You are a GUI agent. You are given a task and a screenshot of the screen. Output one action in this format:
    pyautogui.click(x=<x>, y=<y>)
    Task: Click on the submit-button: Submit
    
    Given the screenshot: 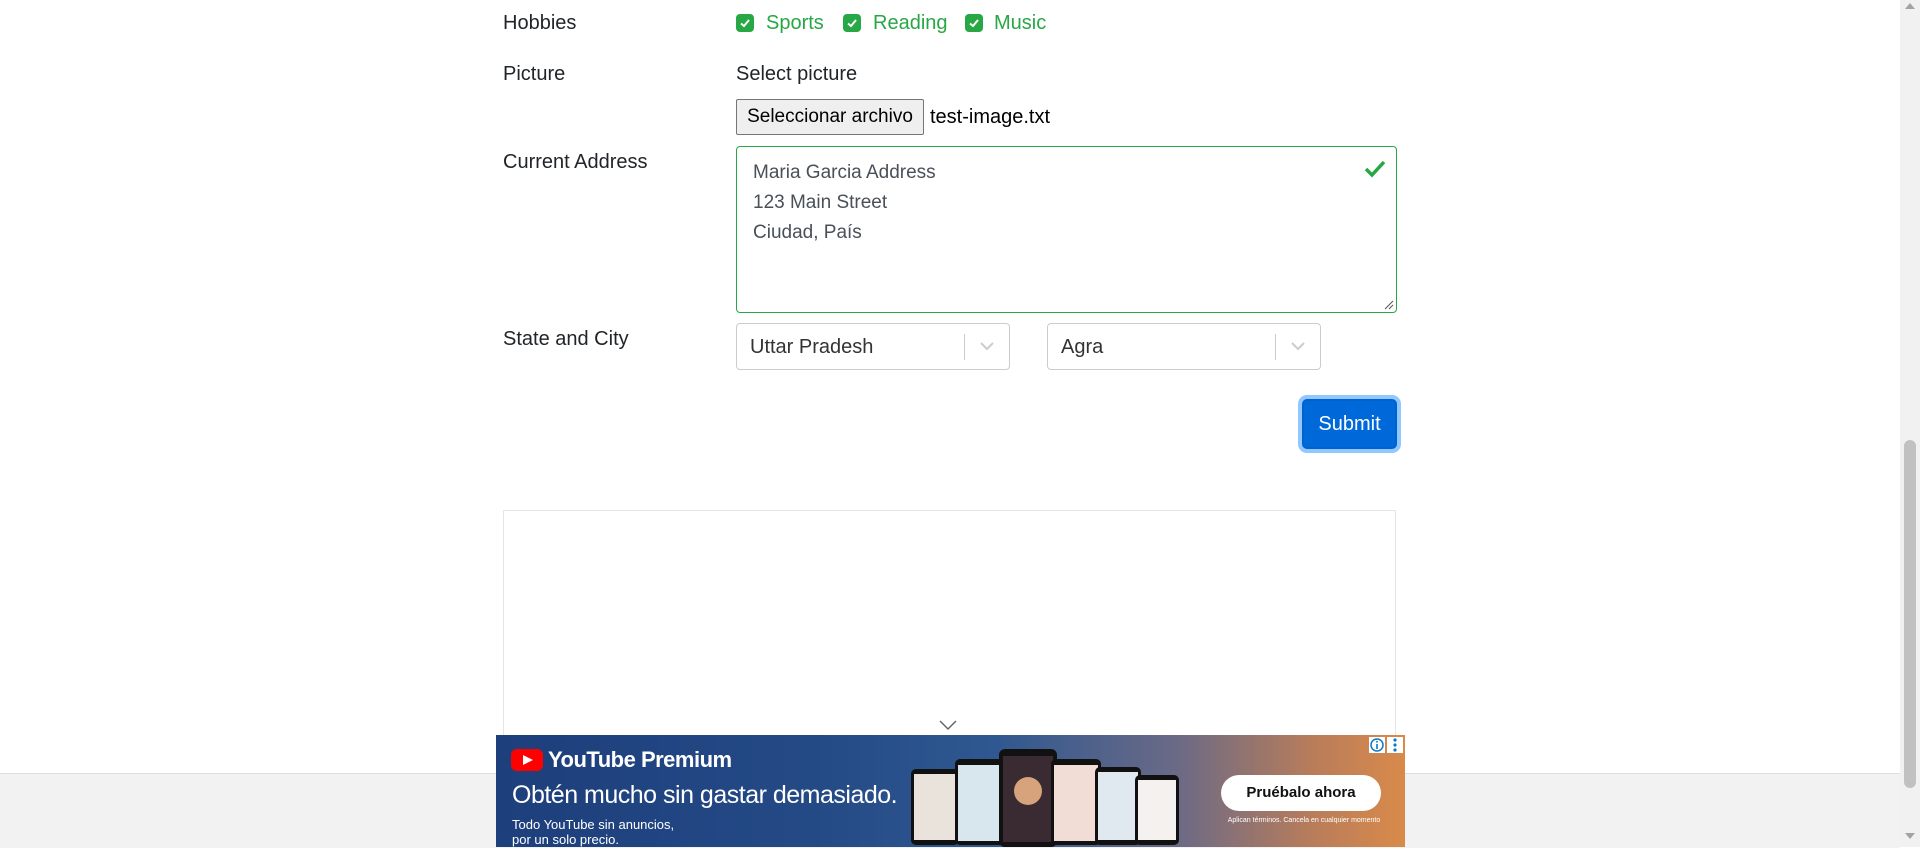 What is the action you would take?
    pyautogui.click(x=1349, y=424)
    